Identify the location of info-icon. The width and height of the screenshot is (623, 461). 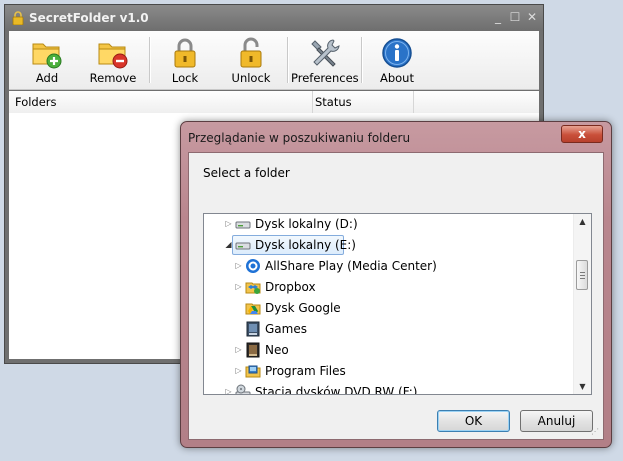
(397, 53).